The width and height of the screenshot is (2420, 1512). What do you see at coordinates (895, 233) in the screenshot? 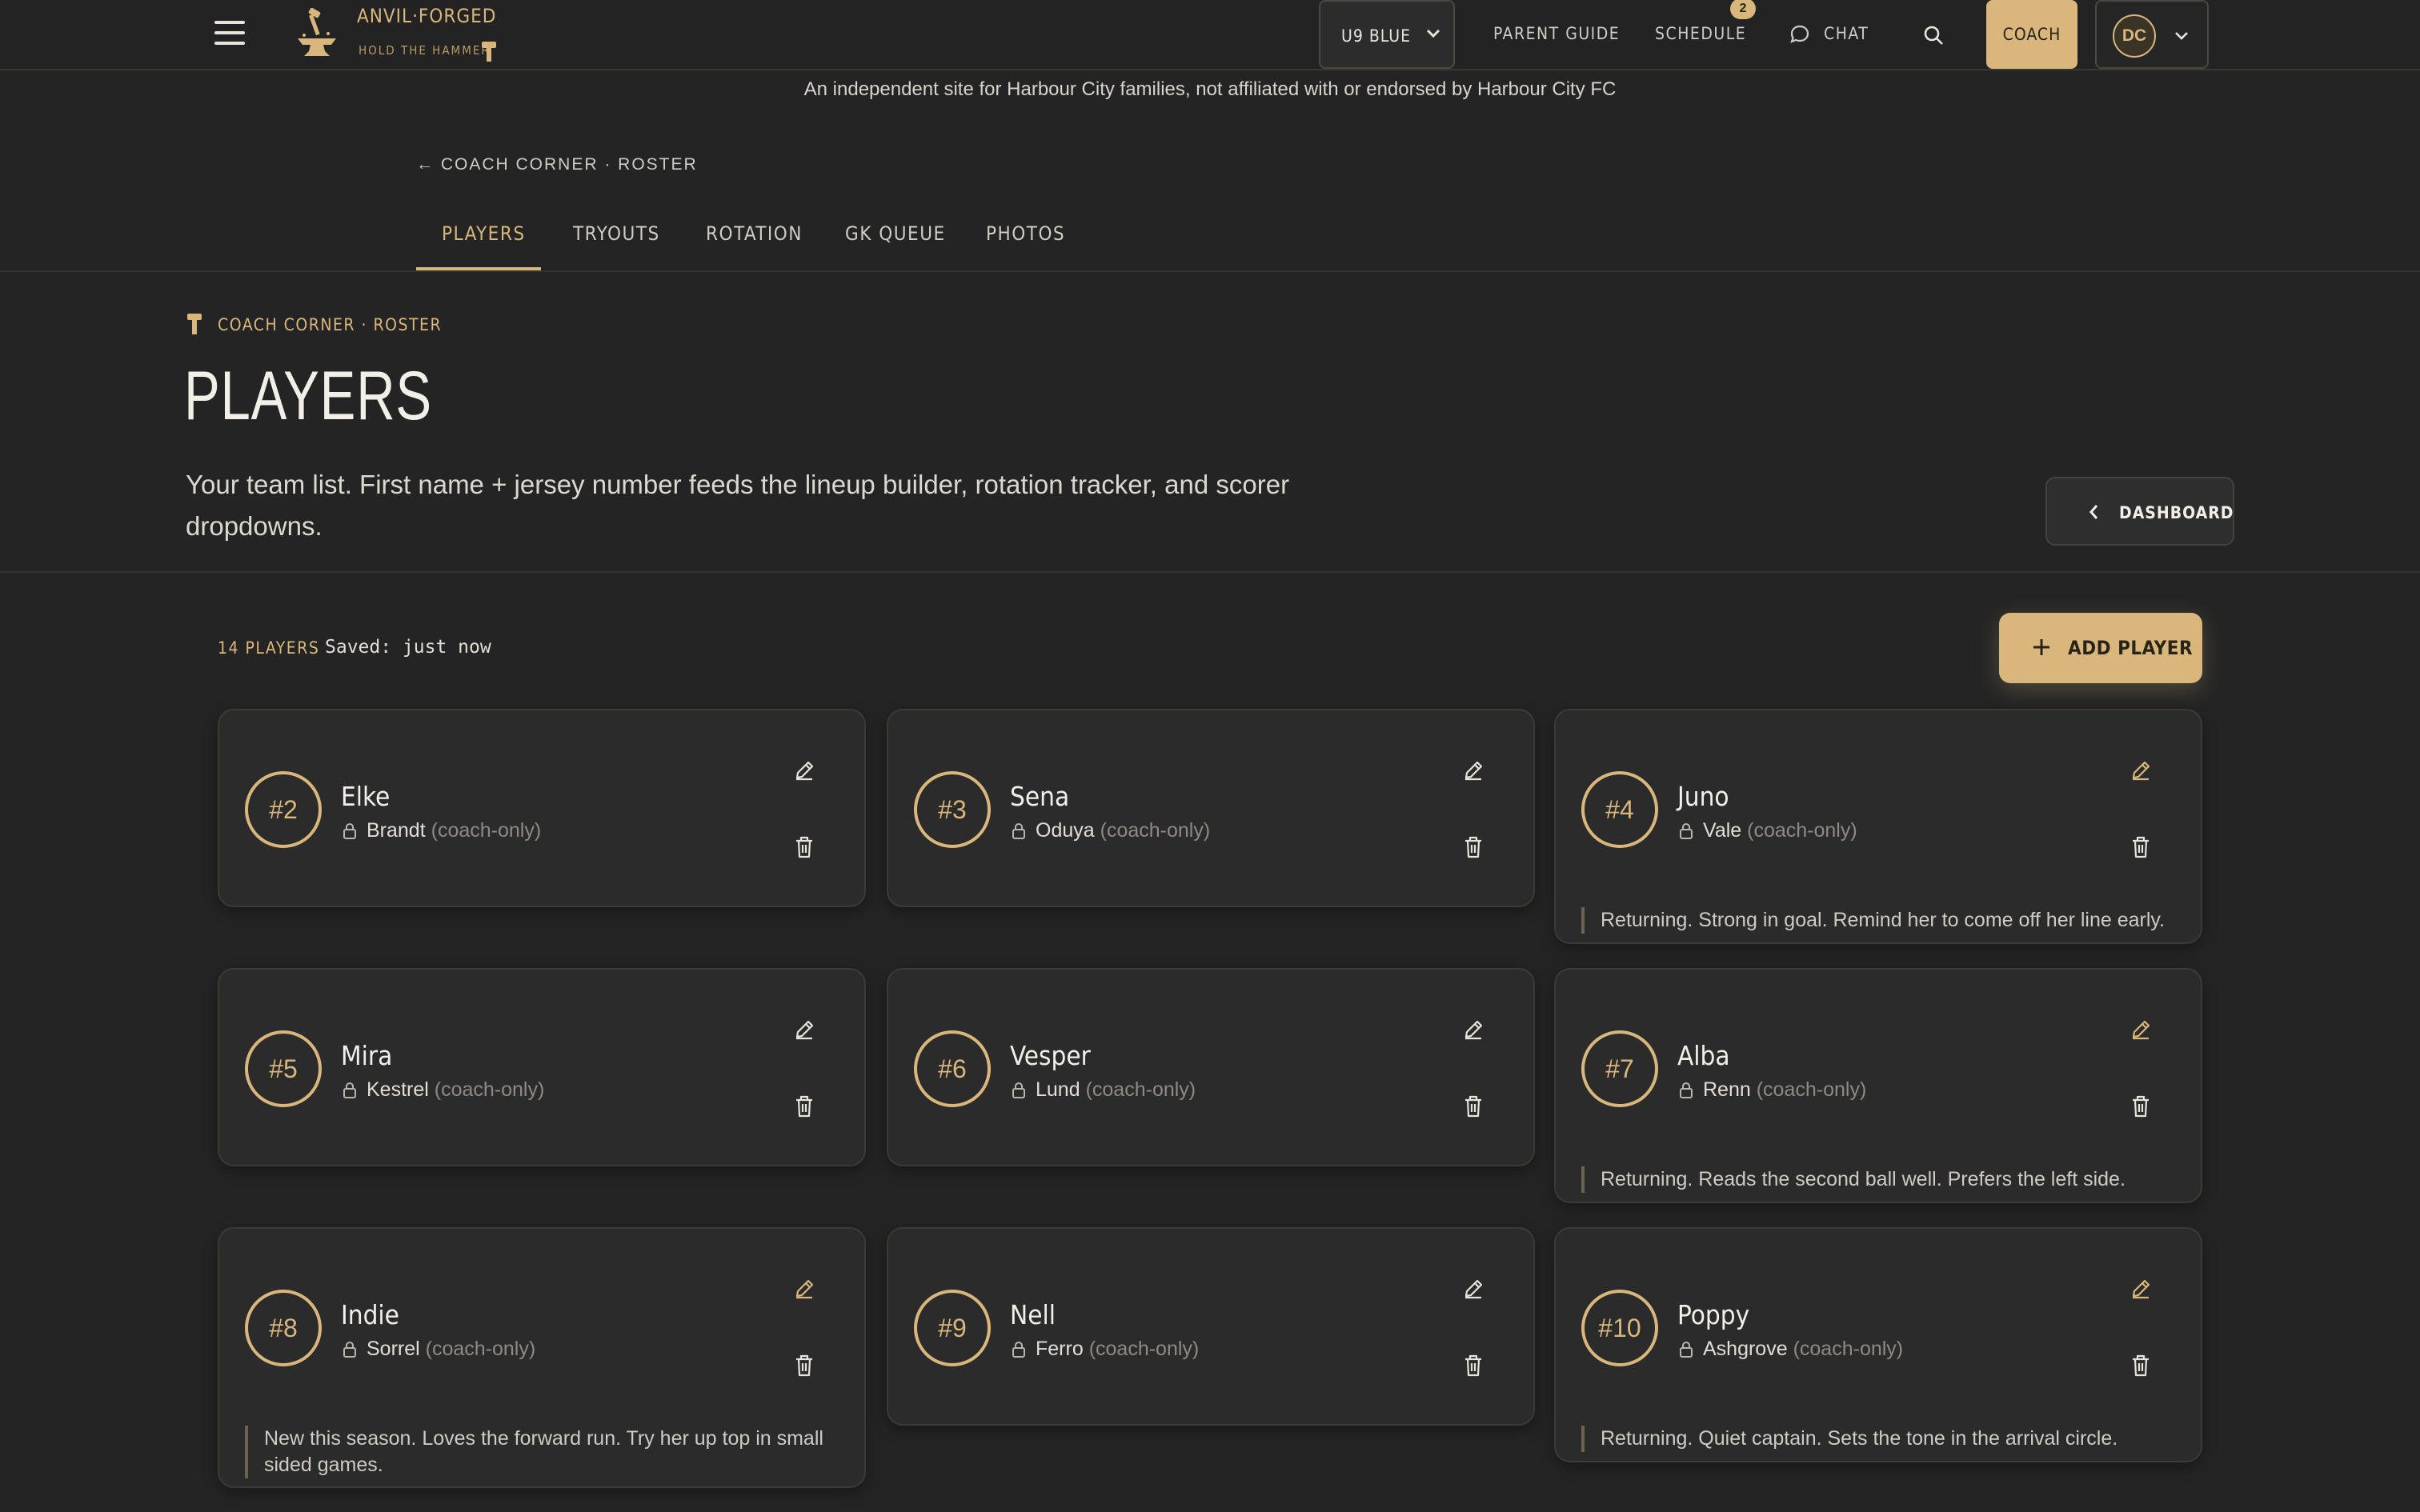
I see `tab-gk-queue: GK QUEUE` at bounding box center [895, 233].